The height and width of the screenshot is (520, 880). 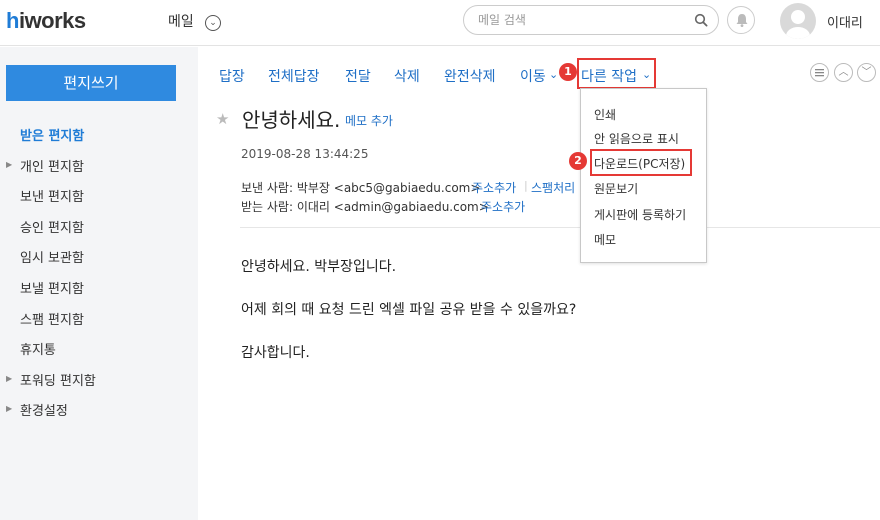 I want to click on sender-add-contact-link: 주소추가, so click(x=494, y=187).